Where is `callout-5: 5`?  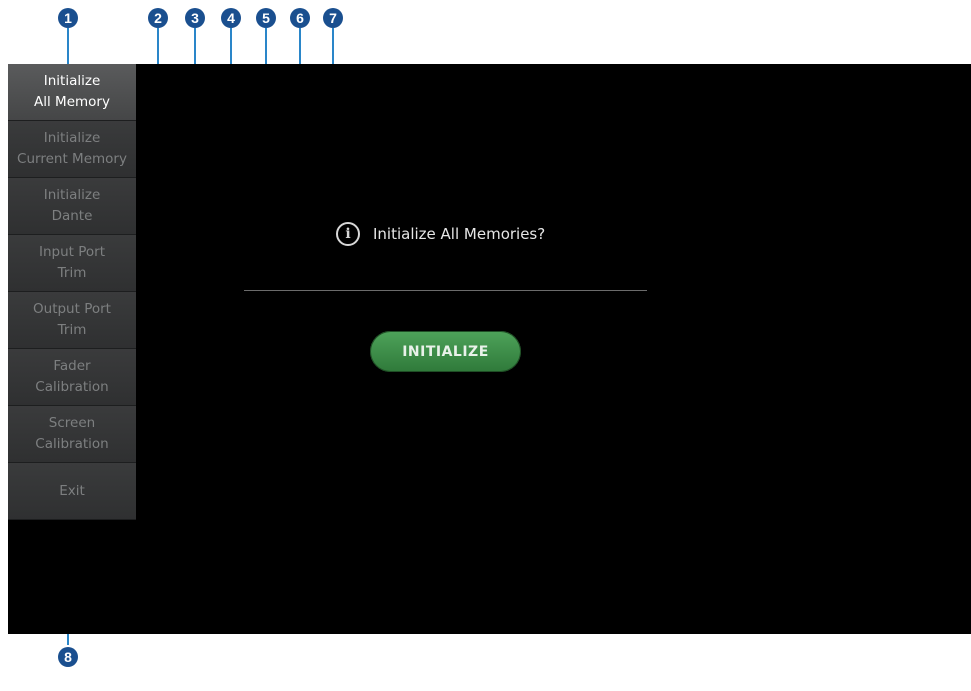
callout-5: 5 is located at coordinates (266, 18).